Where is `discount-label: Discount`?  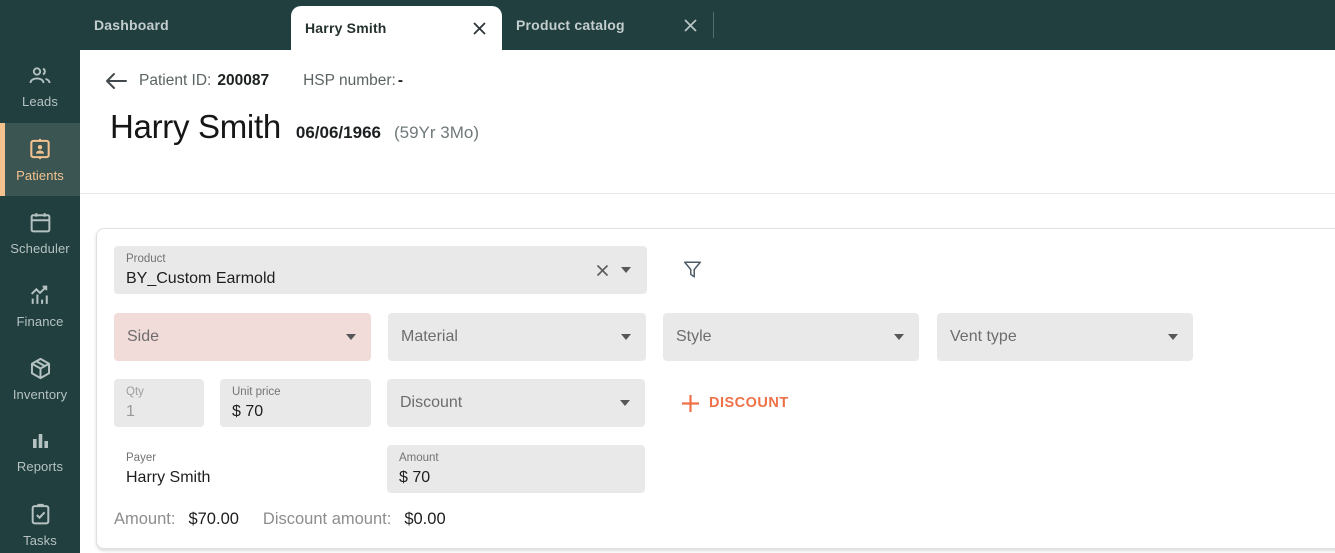 discount-label: Discount is located at coordinates (431, 402).